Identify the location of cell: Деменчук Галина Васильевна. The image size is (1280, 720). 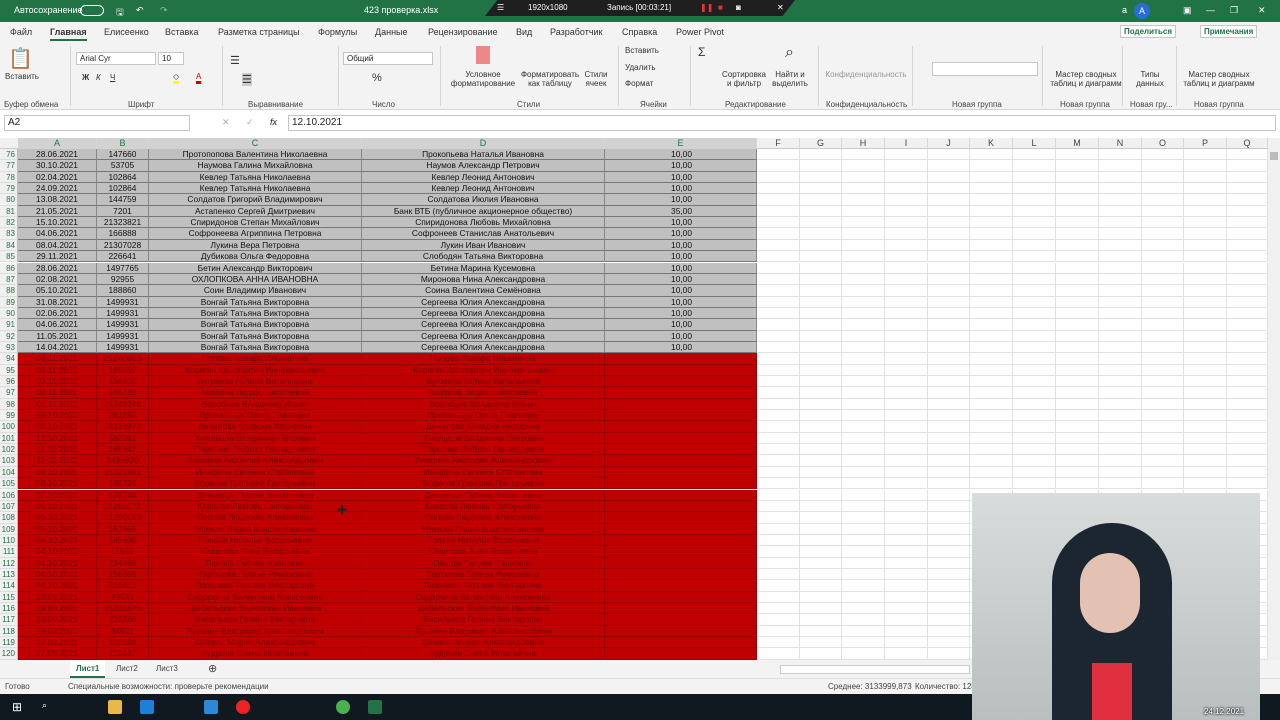
(483, 495).